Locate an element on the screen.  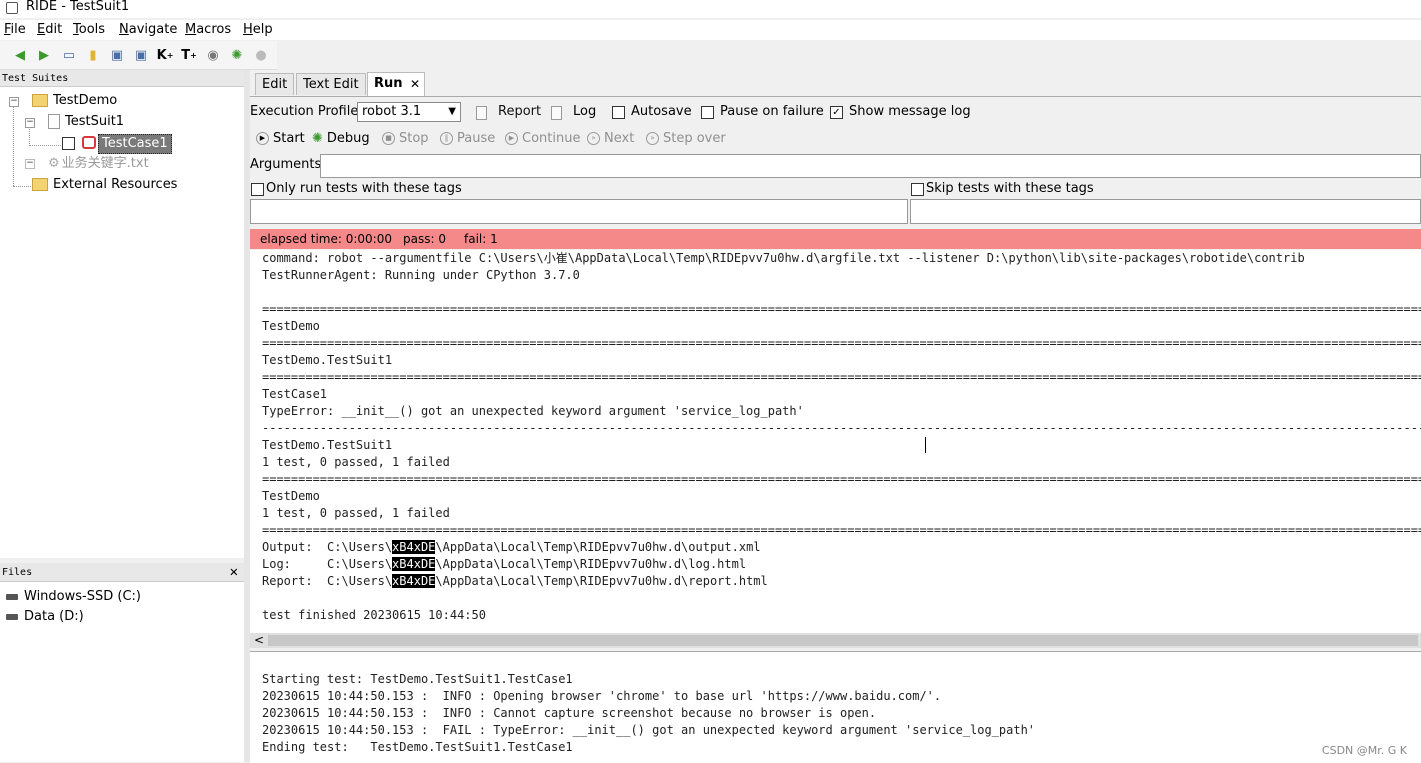
menu-navigate: Navigate is located at coordinates (148, 29).